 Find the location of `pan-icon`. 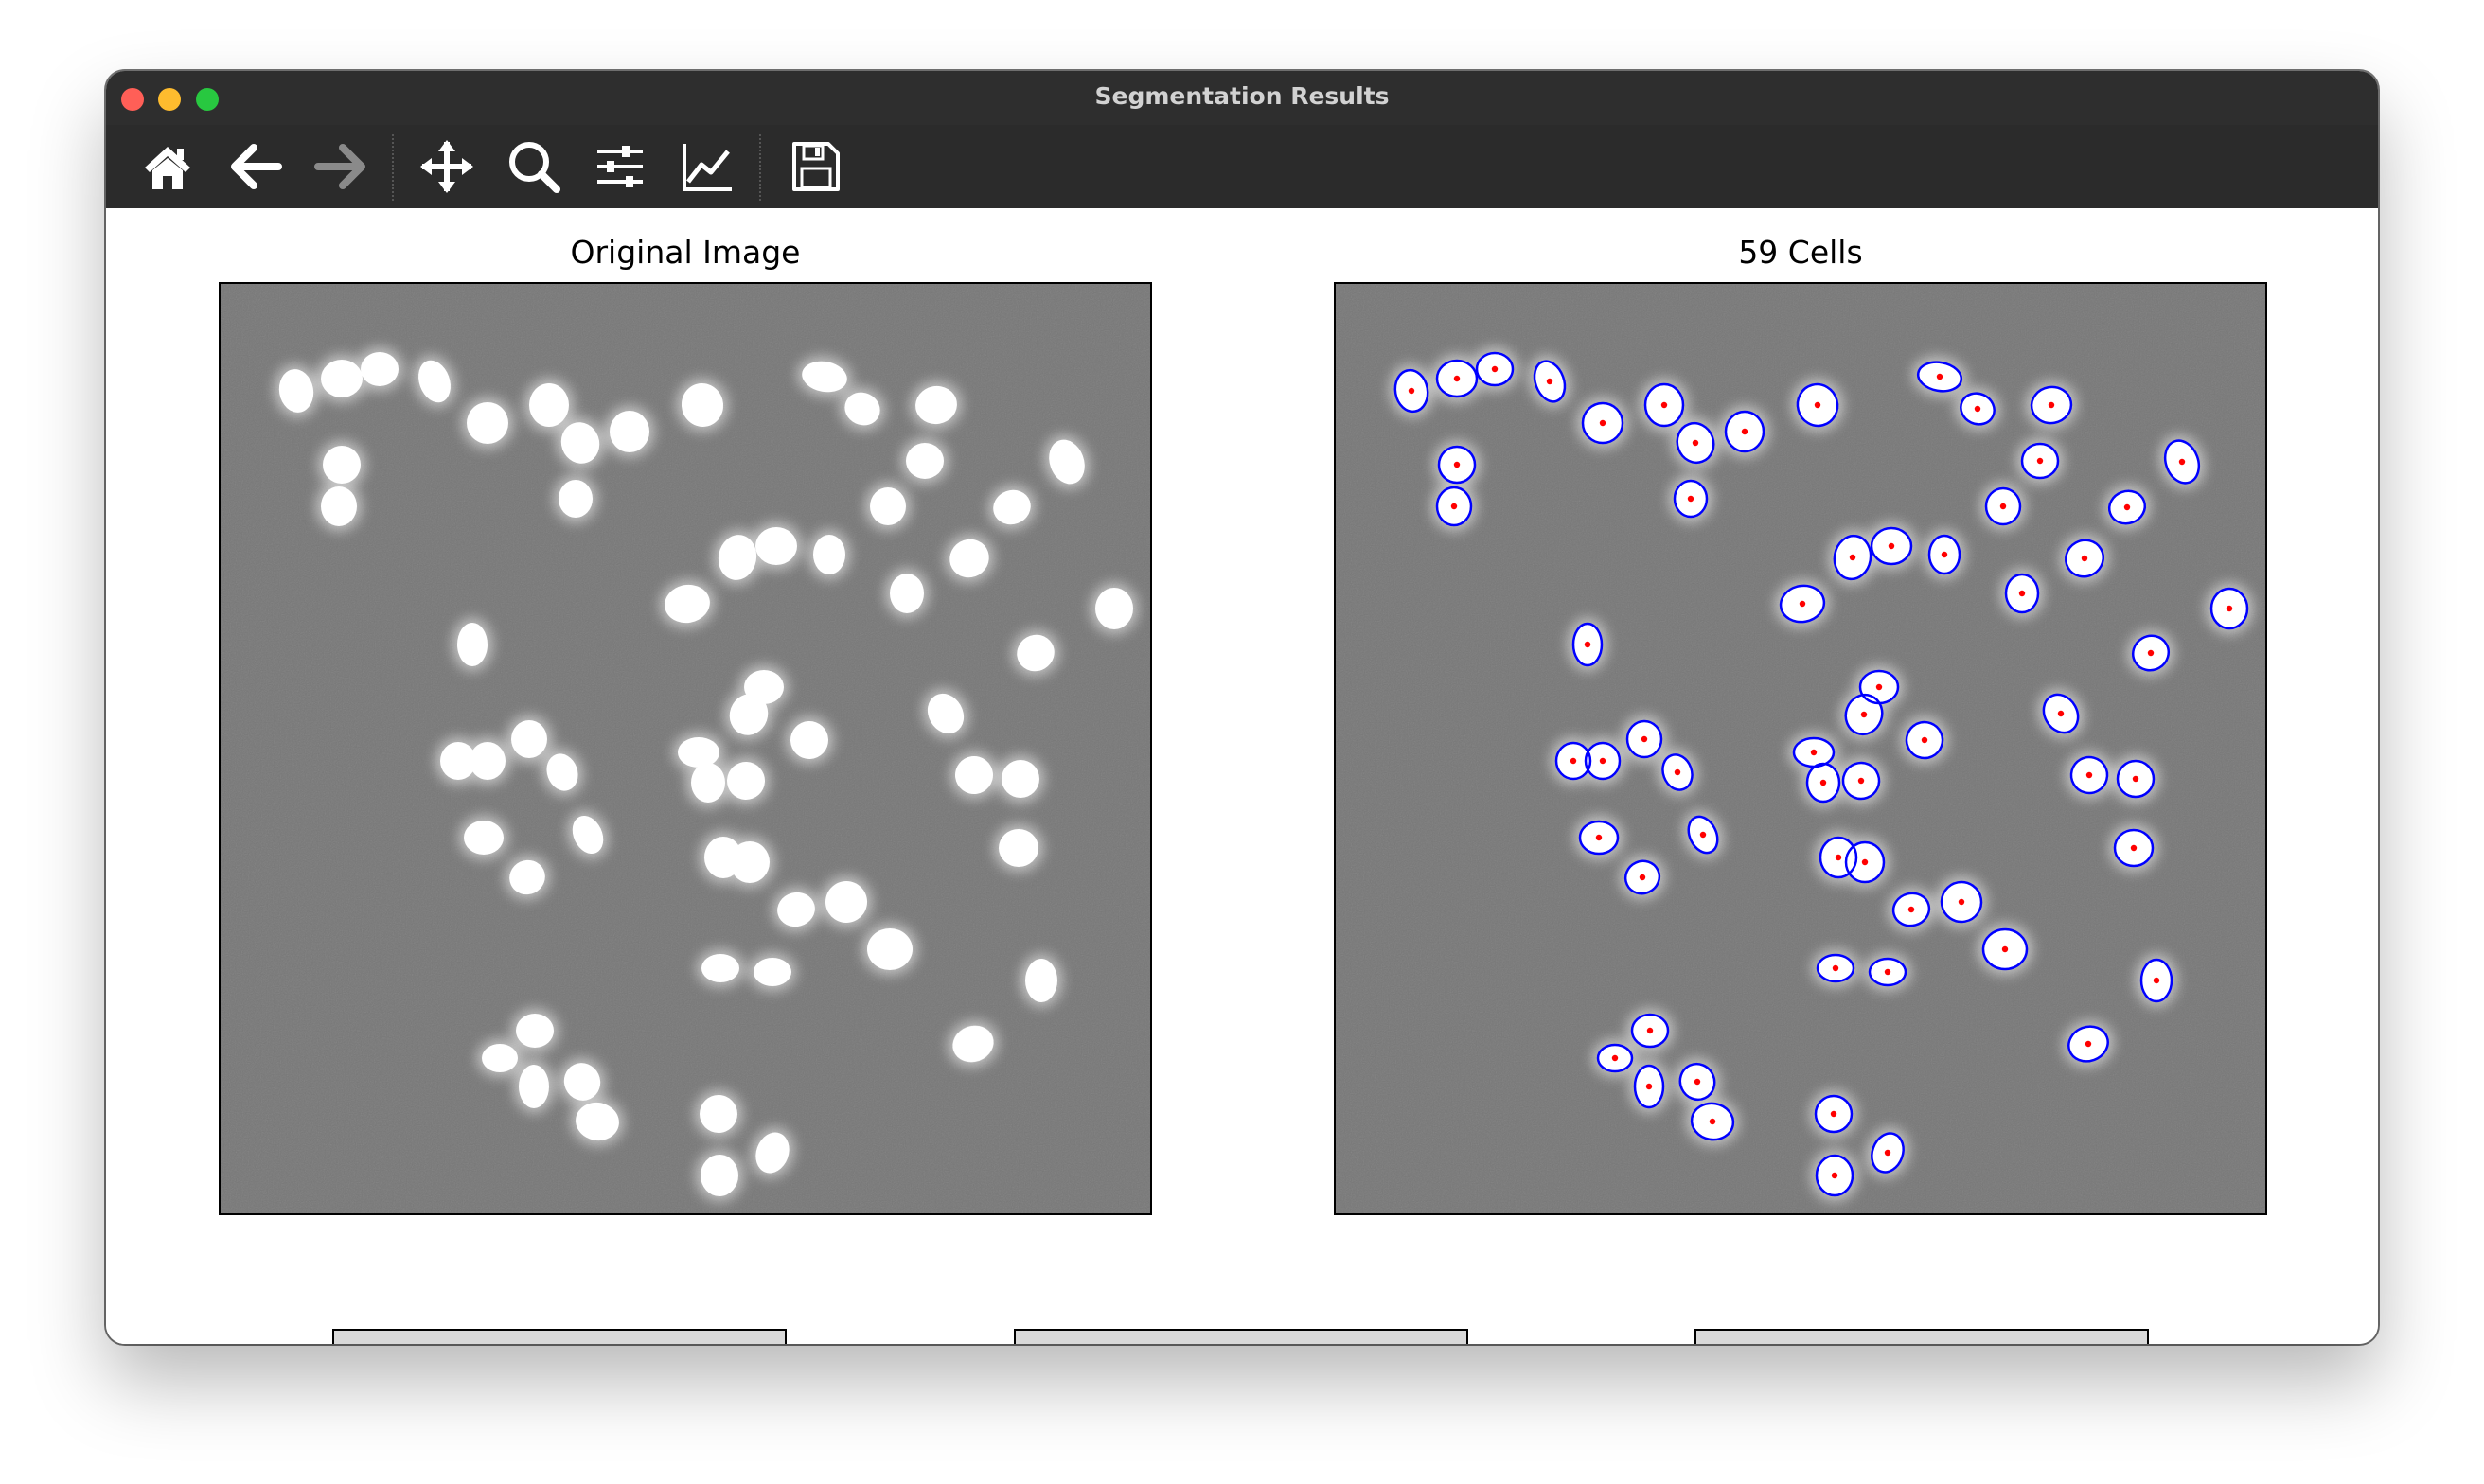

pan-icon is located at coordinates (446, 166).